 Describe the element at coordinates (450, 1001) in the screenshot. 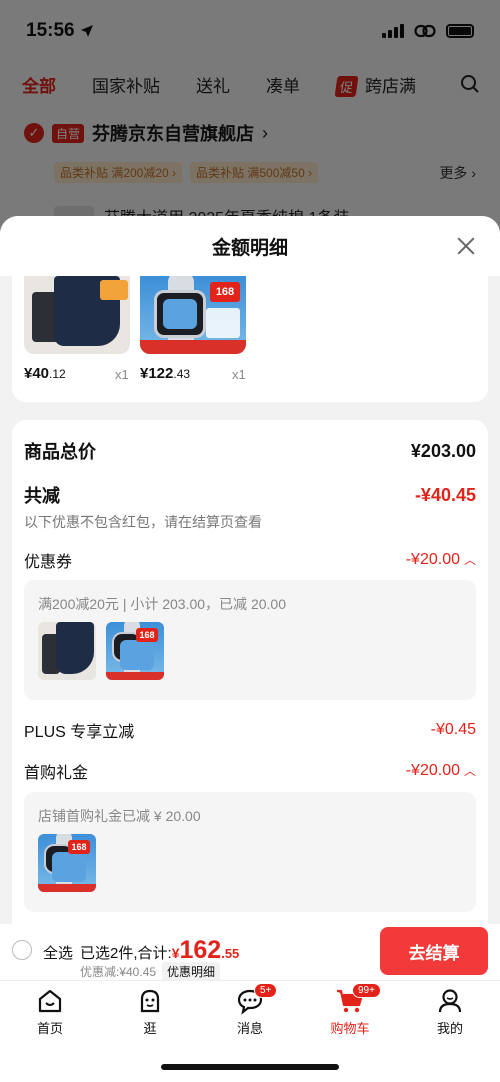

I see `profile-icon` at that location.